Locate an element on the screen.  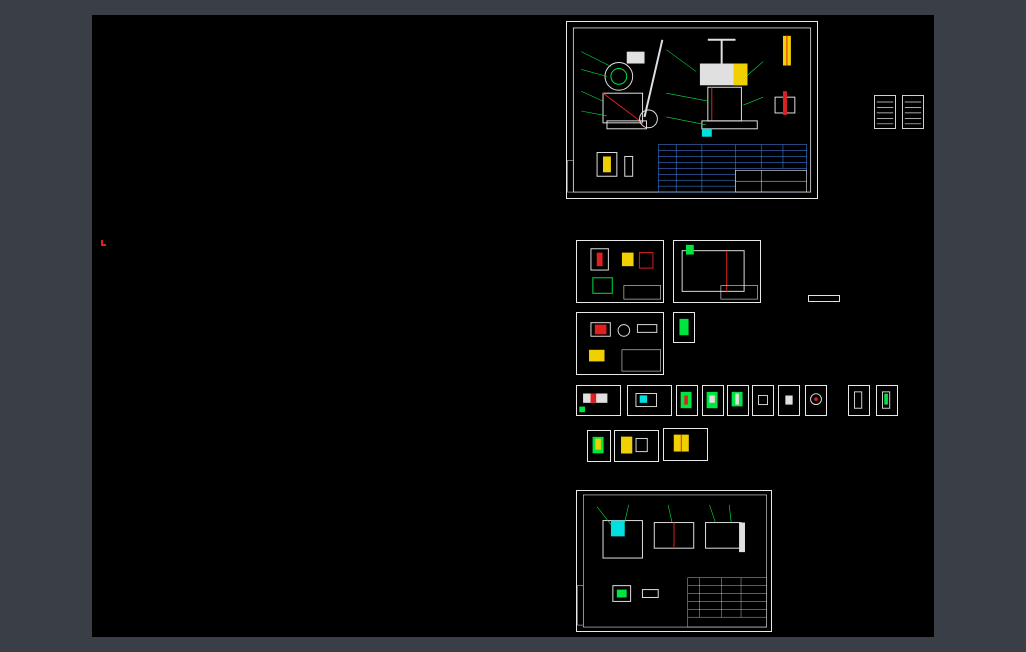
note-block-left is located at coordinates (885, 112).